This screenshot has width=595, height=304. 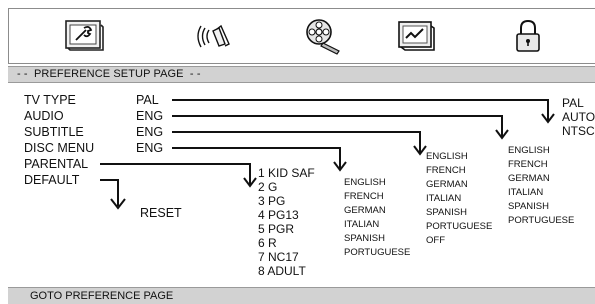 I want to click on status-text: GOTO PREFERENCE PAGE, so click(x=102, y=296).